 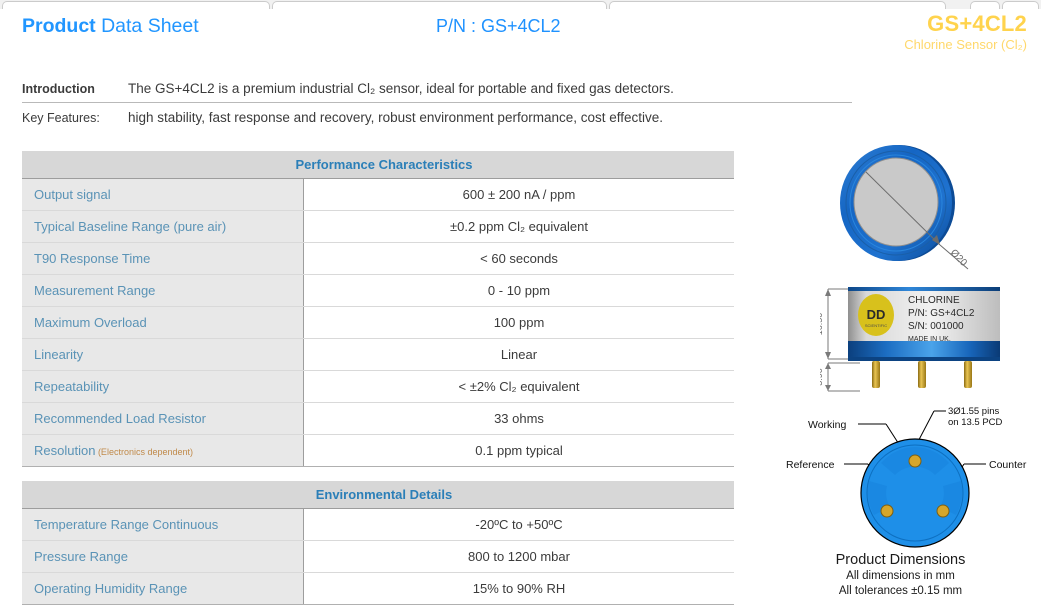 I want to click on row-value: 0 - 10 ppm, so click(x=518, y=290).